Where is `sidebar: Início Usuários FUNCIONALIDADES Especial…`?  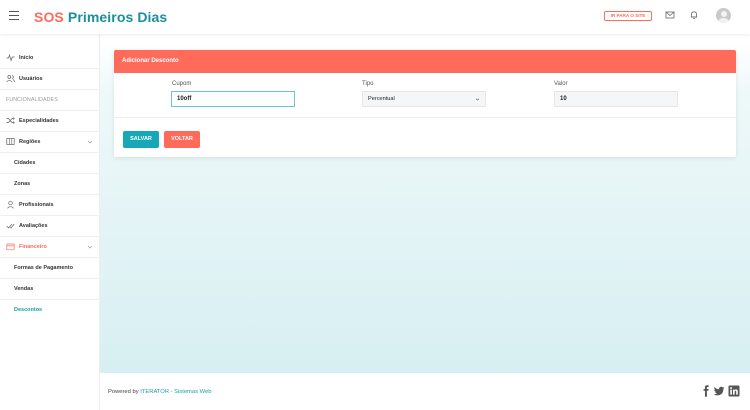 sidebar: Início Usuários FUNCIONALIDADES Especial… is located at coordinates (50, 222).